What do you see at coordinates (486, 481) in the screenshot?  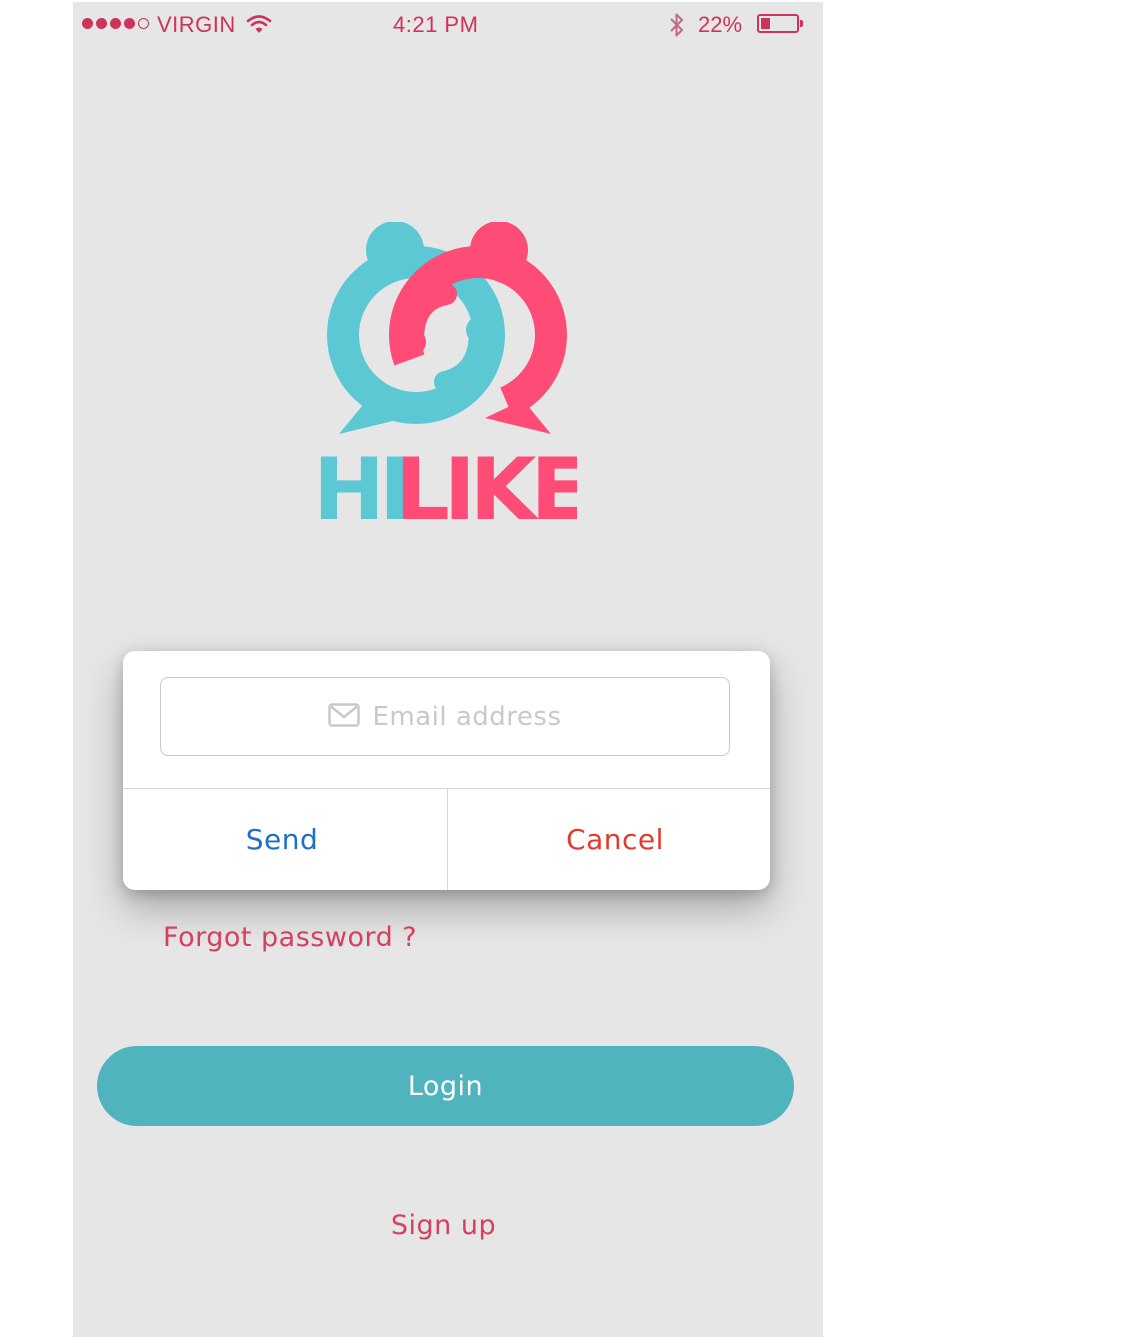 I see `logo-text-like: LIKE` at bounding box center [486, 481].